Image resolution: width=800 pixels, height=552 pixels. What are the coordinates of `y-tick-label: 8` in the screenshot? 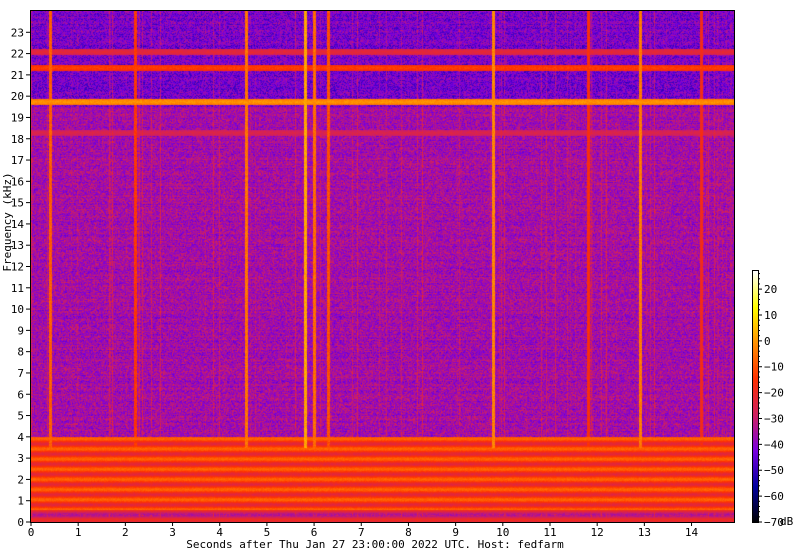 It's located at (20, 352).